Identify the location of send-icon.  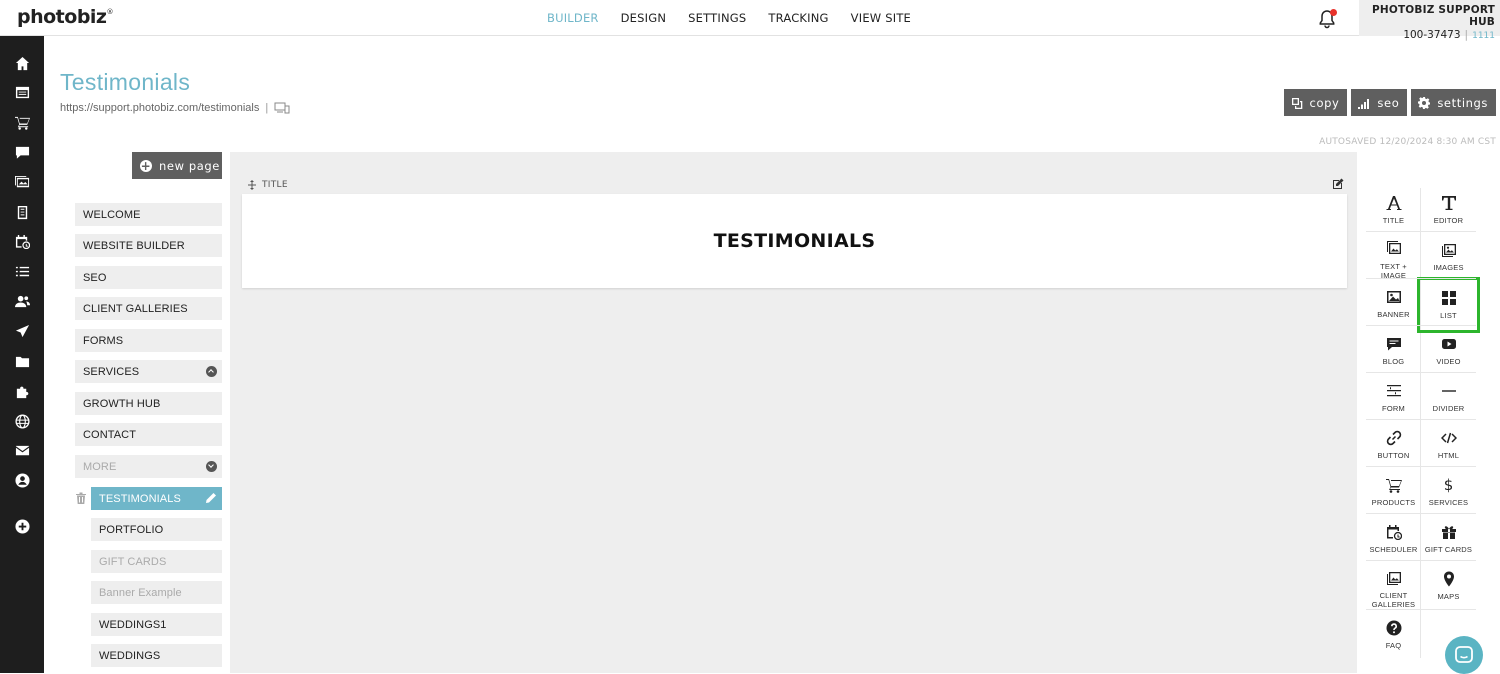
(22, 331).